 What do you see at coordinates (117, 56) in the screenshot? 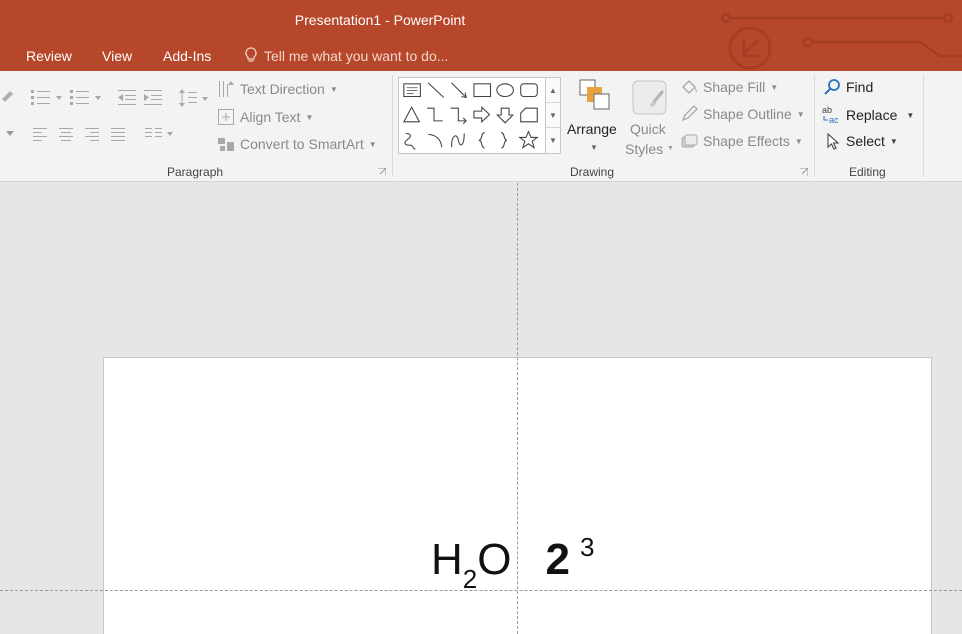
I see `tab-view: View` at bounding box center [117, 56].